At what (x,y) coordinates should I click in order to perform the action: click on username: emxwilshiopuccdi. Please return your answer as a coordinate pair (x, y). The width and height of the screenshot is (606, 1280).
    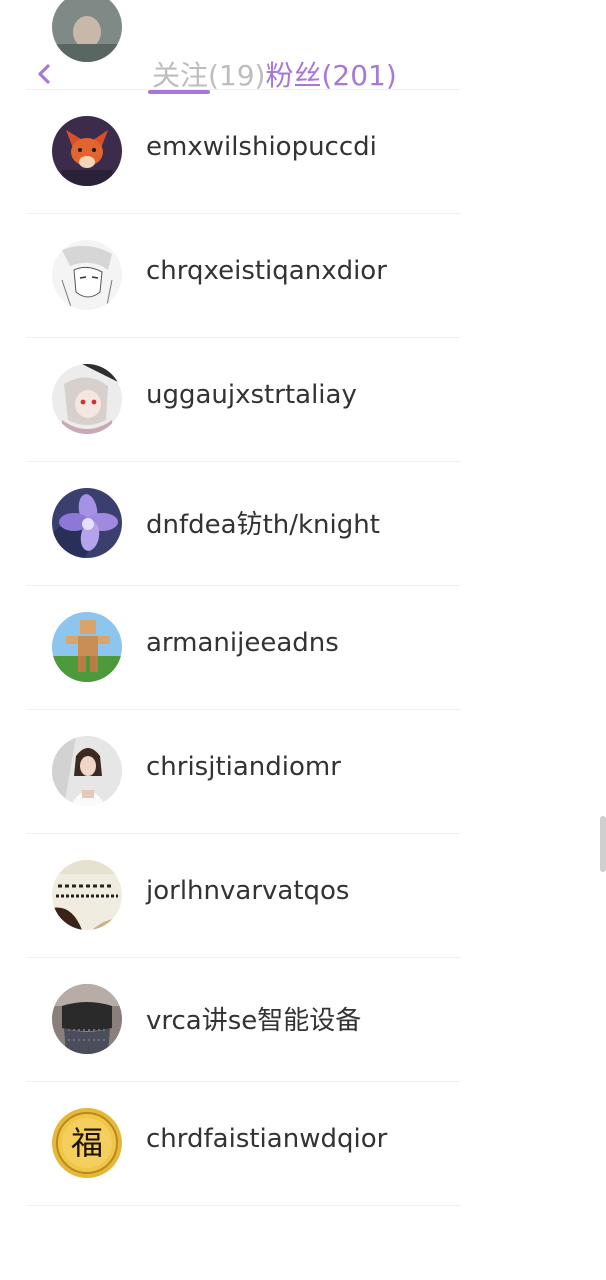
    Looking at the image, I should click on (261, 147).